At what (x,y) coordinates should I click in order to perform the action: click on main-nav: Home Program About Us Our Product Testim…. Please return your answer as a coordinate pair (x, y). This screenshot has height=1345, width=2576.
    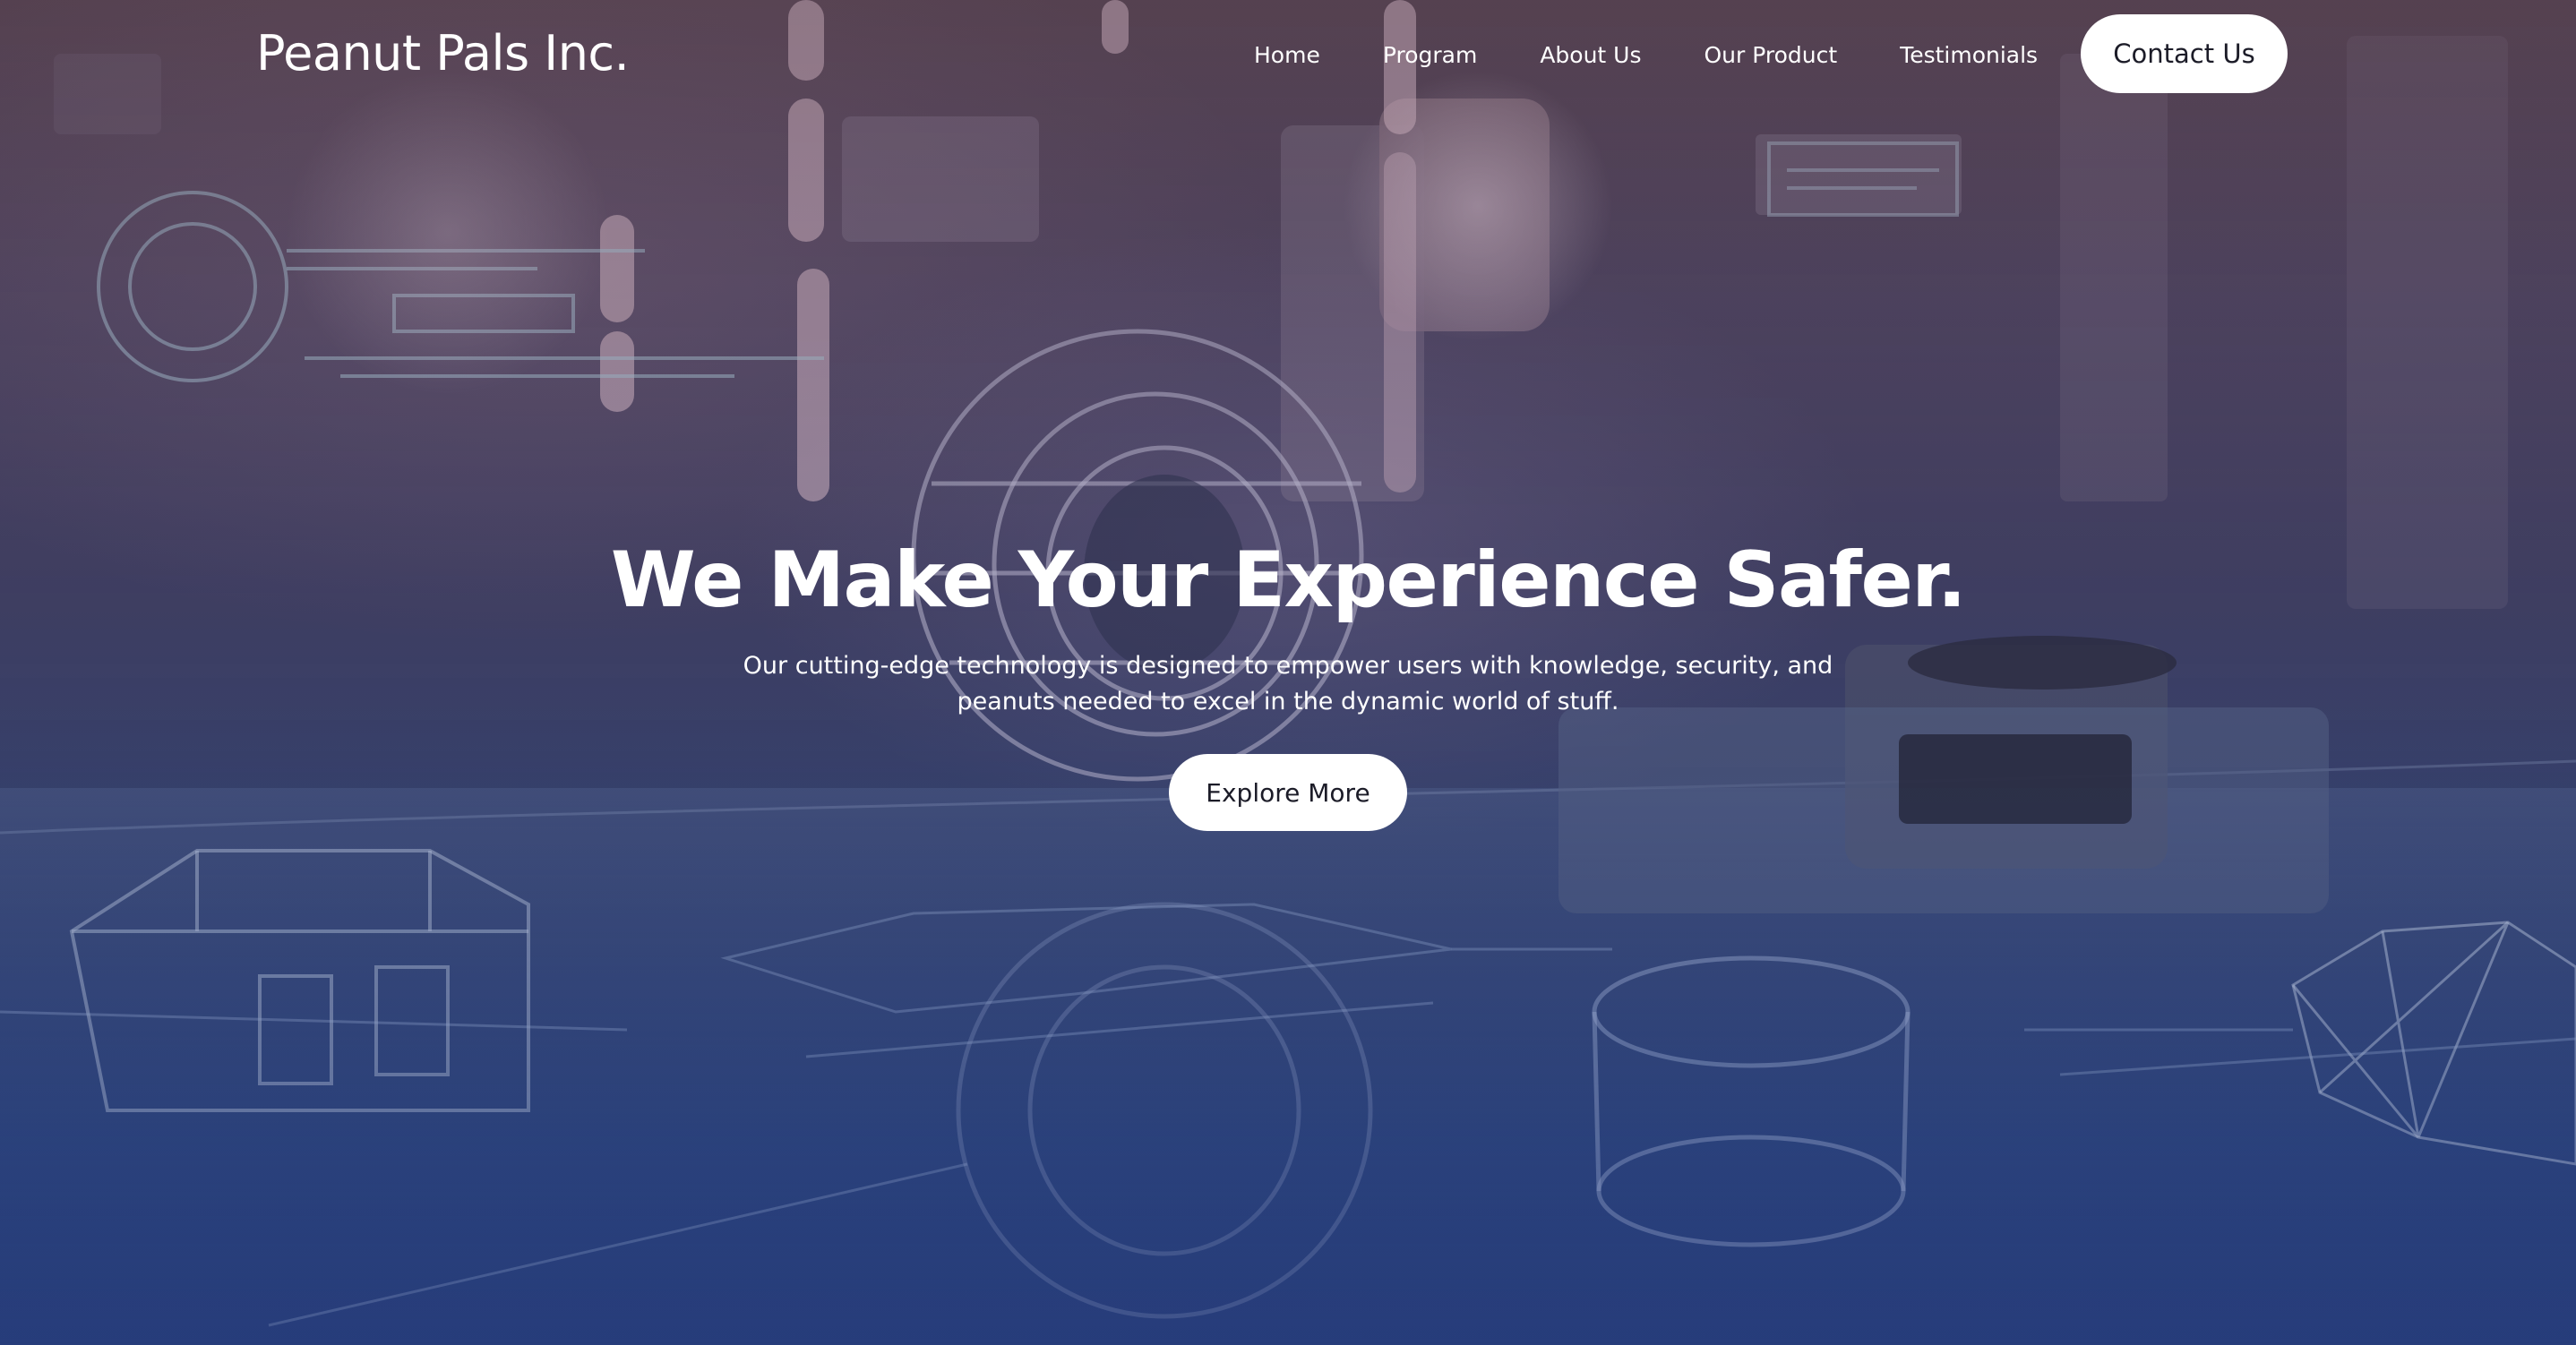
    Looking at the image, I should click on (1646, 54).